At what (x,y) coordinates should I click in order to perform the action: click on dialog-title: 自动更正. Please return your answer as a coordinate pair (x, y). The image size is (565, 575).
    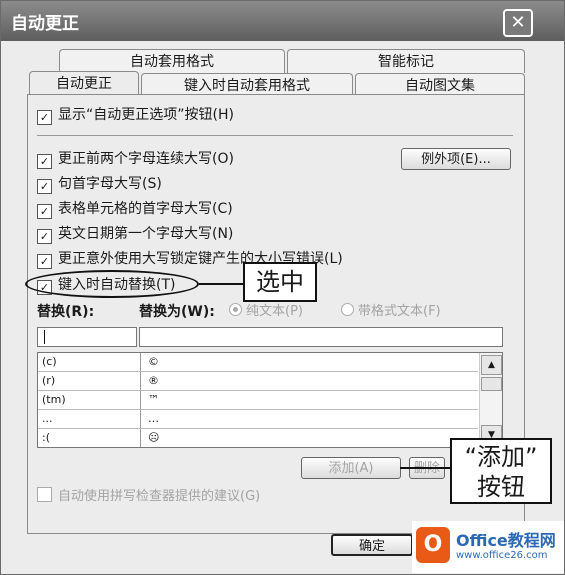
    Looking at the image, I should click on (45, 24).